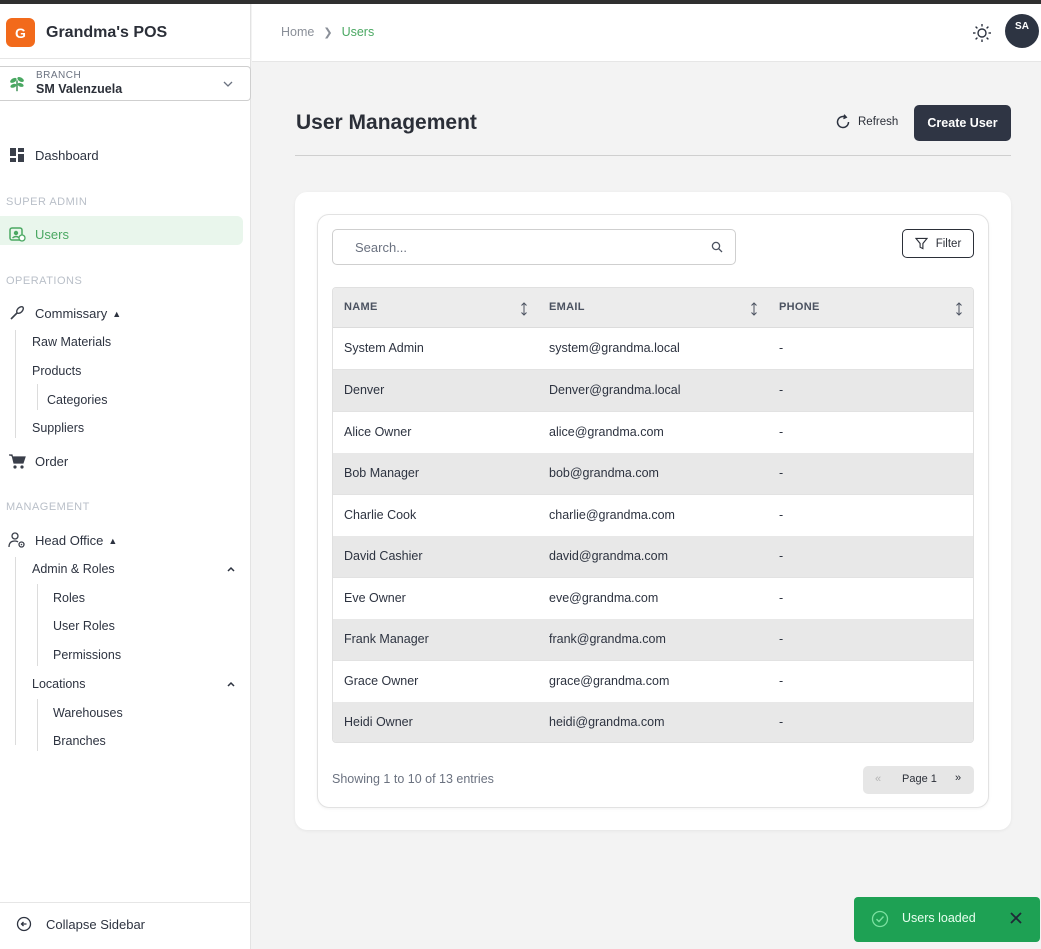 This screenshot has height=949, width=1041. Describe the element at coordinates (364, 390) in the screenshot. I see `cell-name: Denver` at that location.